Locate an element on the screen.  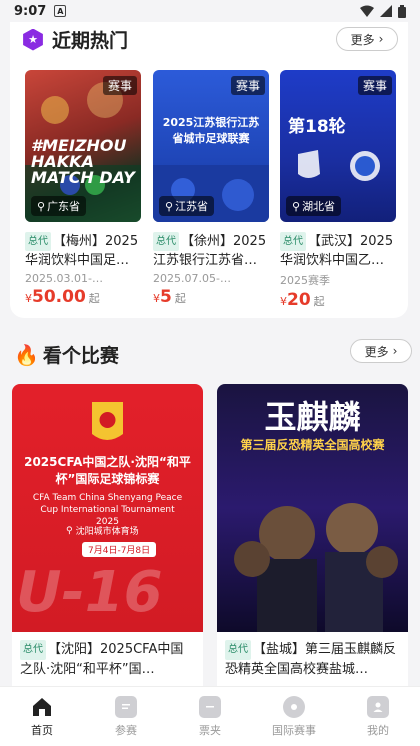
match-more-button: 更多 › is located at coordinates (381, 351).